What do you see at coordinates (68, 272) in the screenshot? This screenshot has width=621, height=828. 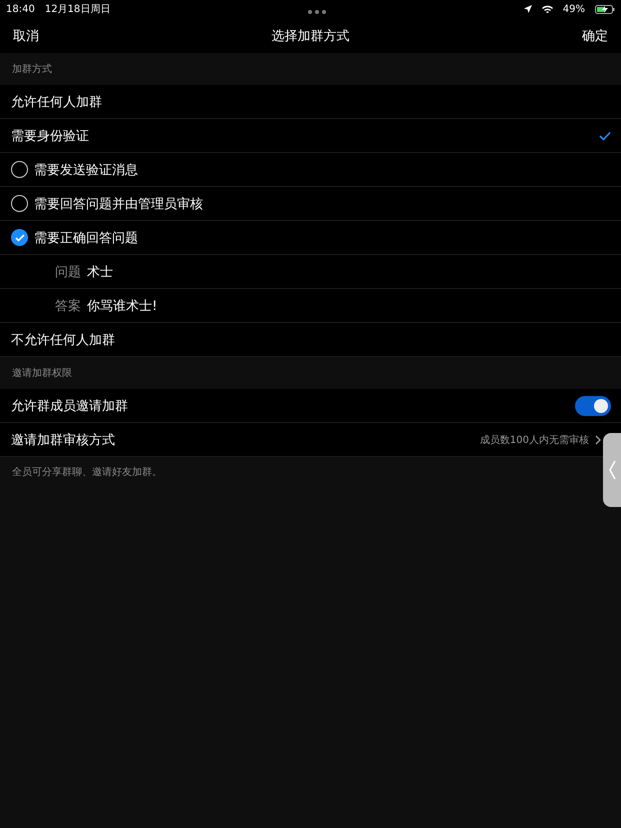 I see `field-label: 问题` at bounding box center [68, 272].